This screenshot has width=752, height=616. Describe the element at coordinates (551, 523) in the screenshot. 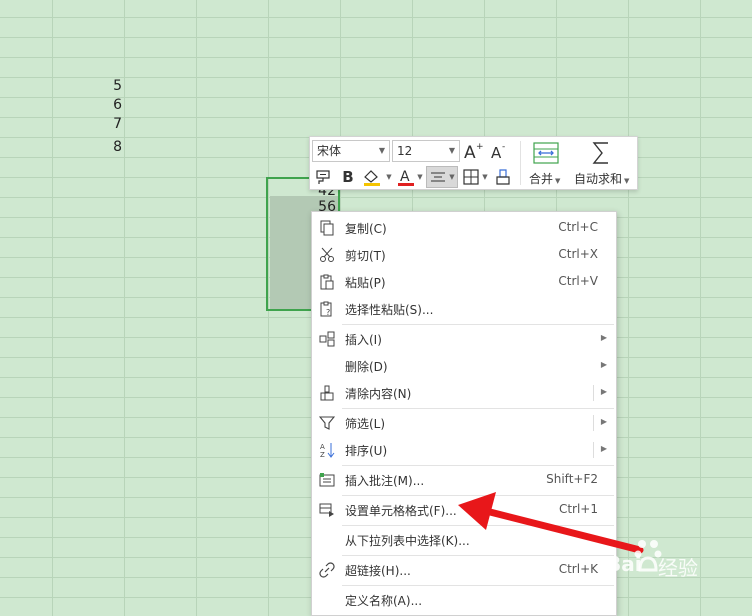

I see `annotation-arrow-icon` at that location.